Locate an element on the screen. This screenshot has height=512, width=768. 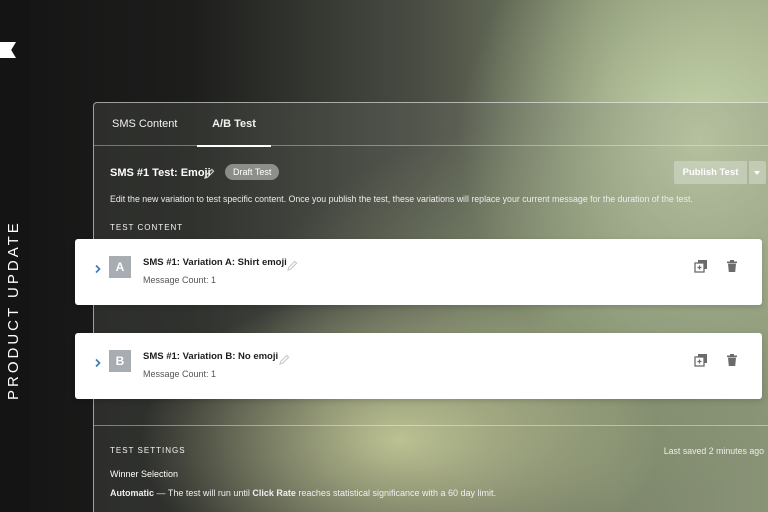
automatic-label: Automatic is located at coordinates (132, 493).